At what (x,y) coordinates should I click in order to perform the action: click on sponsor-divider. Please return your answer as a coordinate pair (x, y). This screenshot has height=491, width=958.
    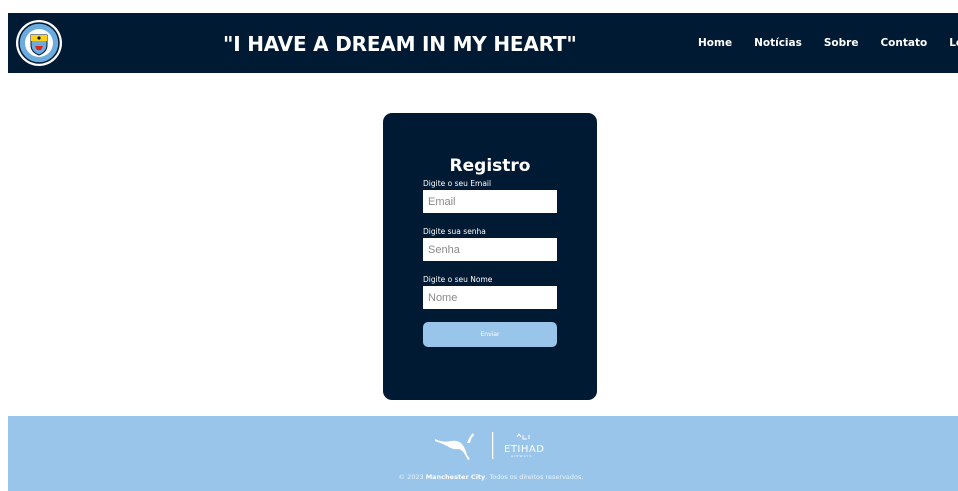
    Looking at the image, I should click on (493, 445).